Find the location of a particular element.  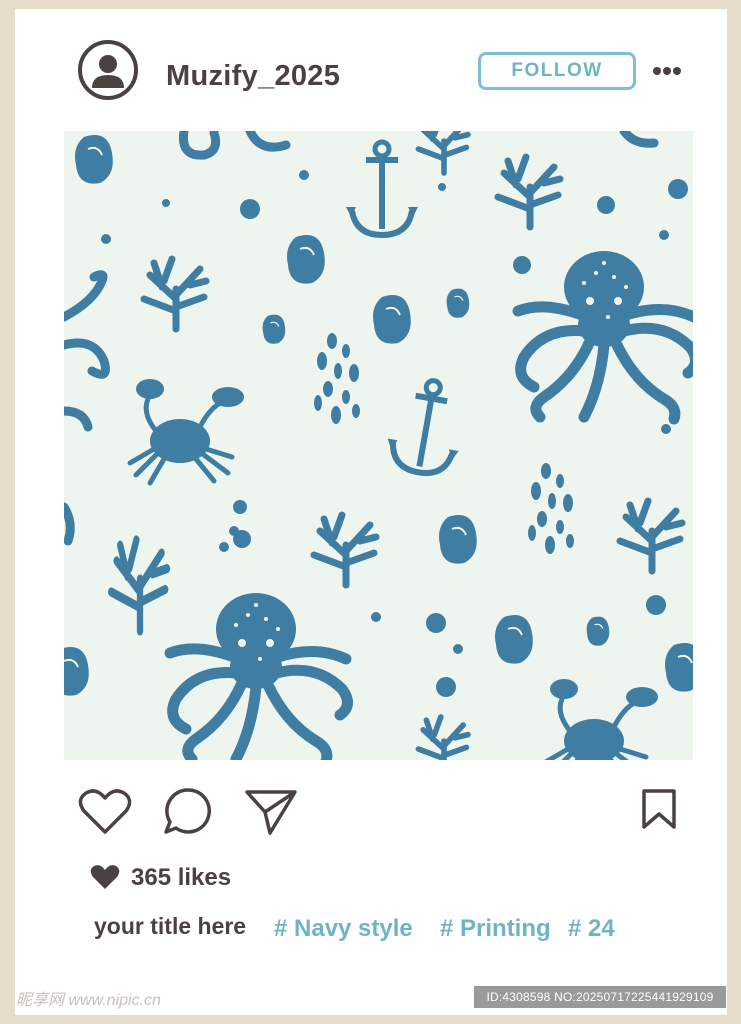

filled-heart-icon is located at coordinates (105, 877).